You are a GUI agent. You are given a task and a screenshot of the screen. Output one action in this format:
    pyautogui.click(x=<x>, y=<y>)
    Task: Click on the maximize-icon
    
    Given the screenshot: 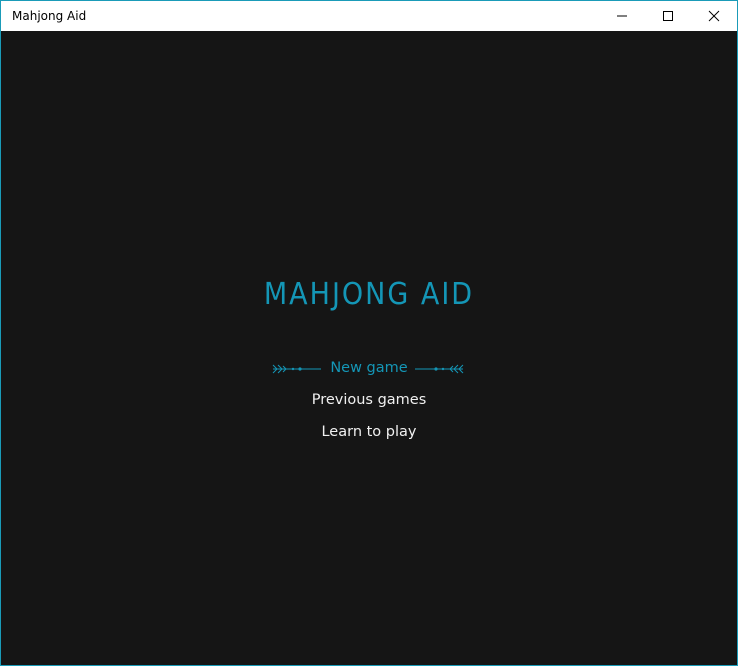 What is the action you would take?
    pyautogui.click(x=668, y=16)
    